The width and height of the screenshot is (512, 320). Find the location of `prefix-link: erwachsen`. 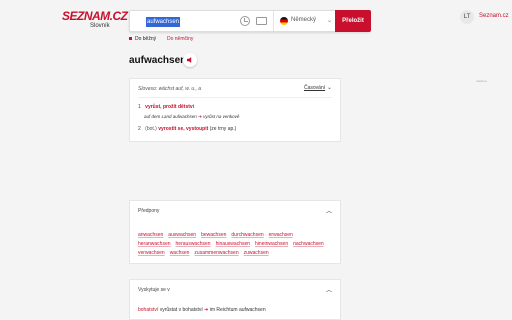

prefix-link: erwachsen is located at coordinates (281, 235).